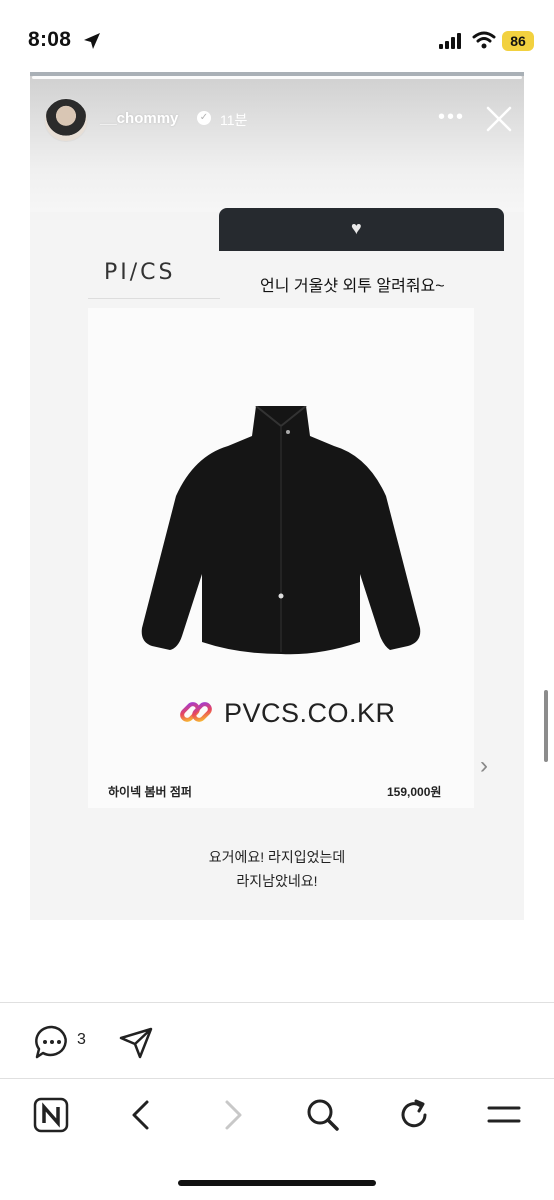  Describe the element at coordinates (52, 1042) in the screenshot. I see `comment-icon` at that location.